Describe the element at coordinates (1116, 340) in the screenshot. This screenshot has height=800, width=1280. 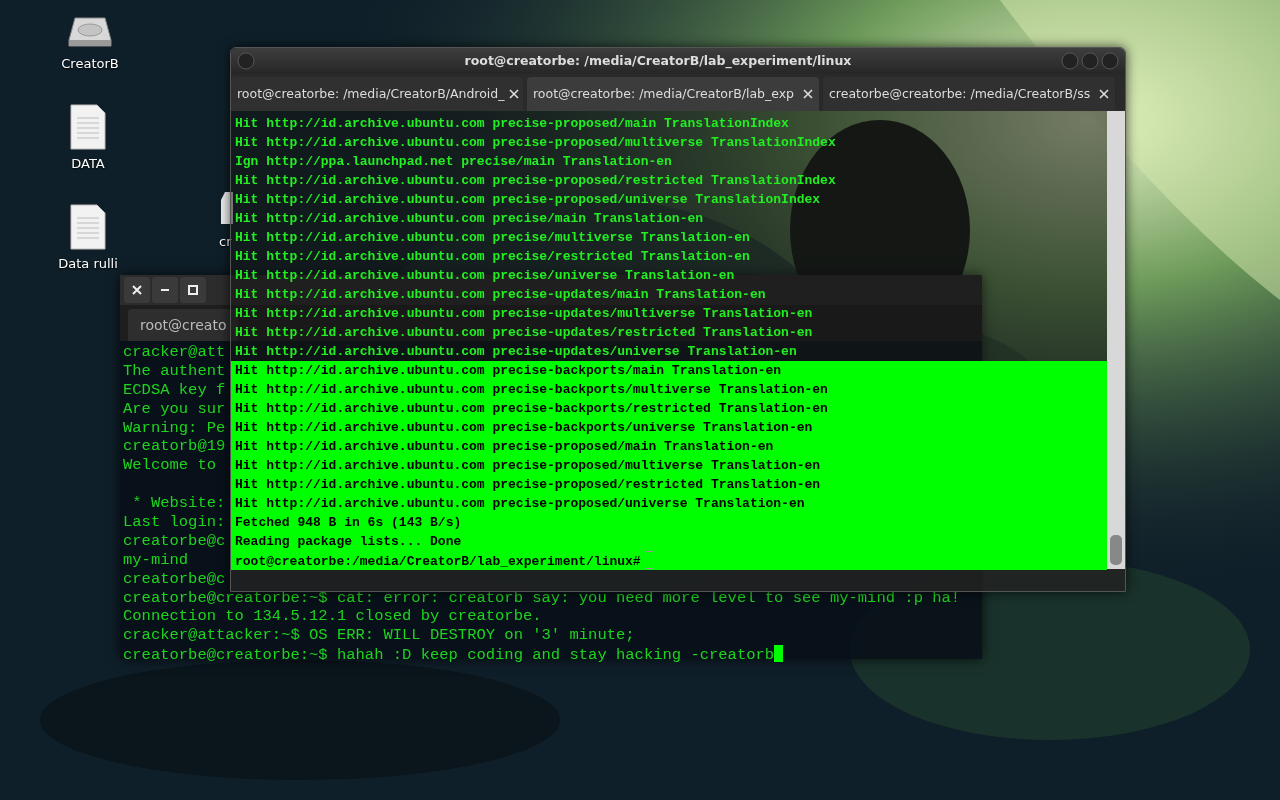
I see `scrollbar` at that location.